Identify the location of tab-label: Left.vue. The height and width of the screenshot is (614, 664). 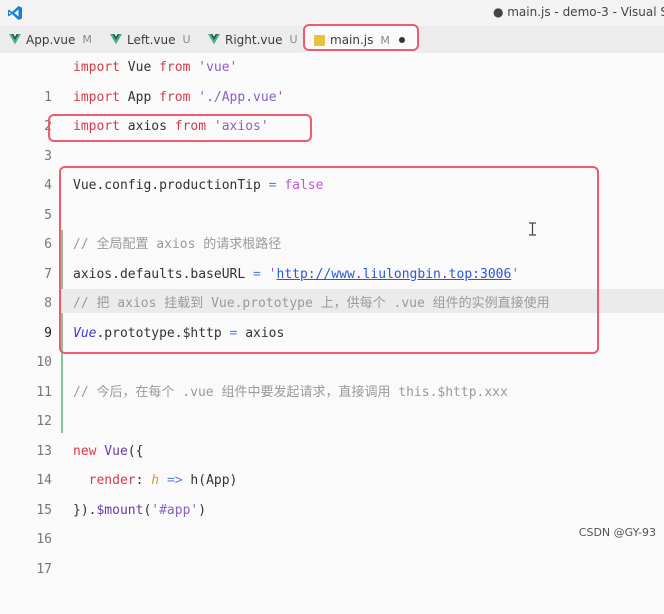
(151, 39).